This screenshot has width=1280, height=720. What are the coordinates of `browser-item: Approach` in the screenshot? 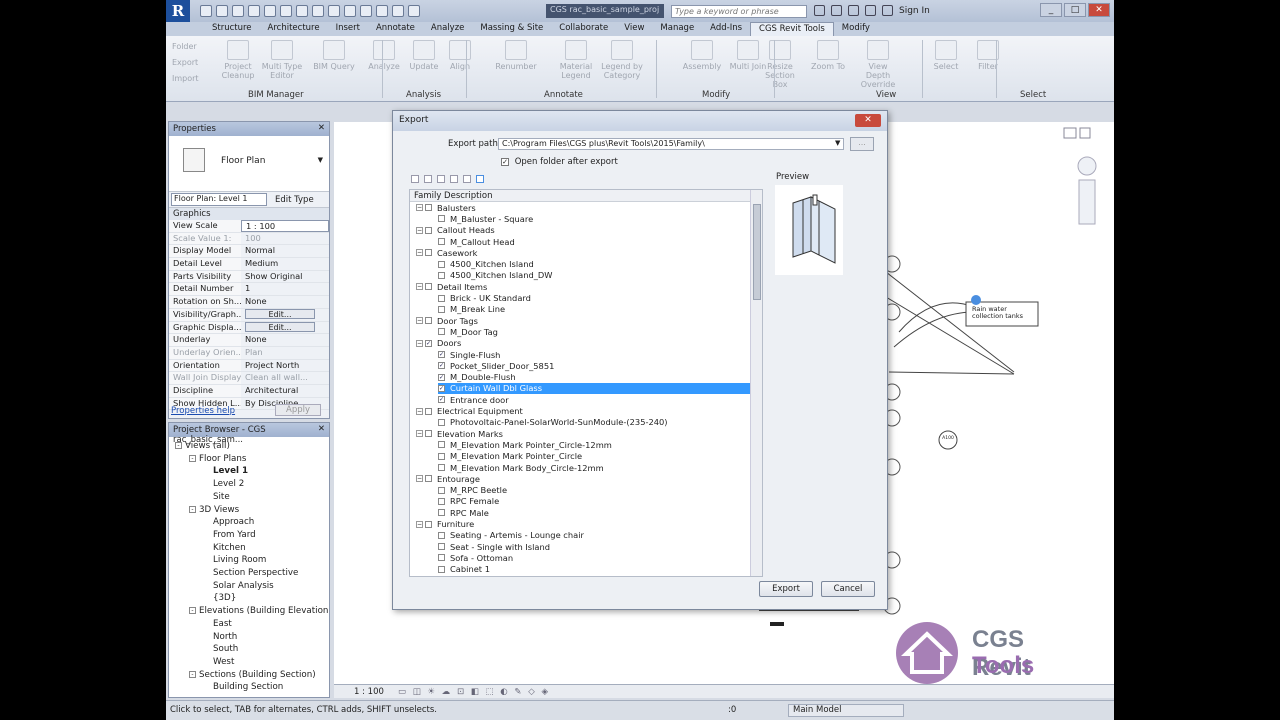 It's located at (233, 522).